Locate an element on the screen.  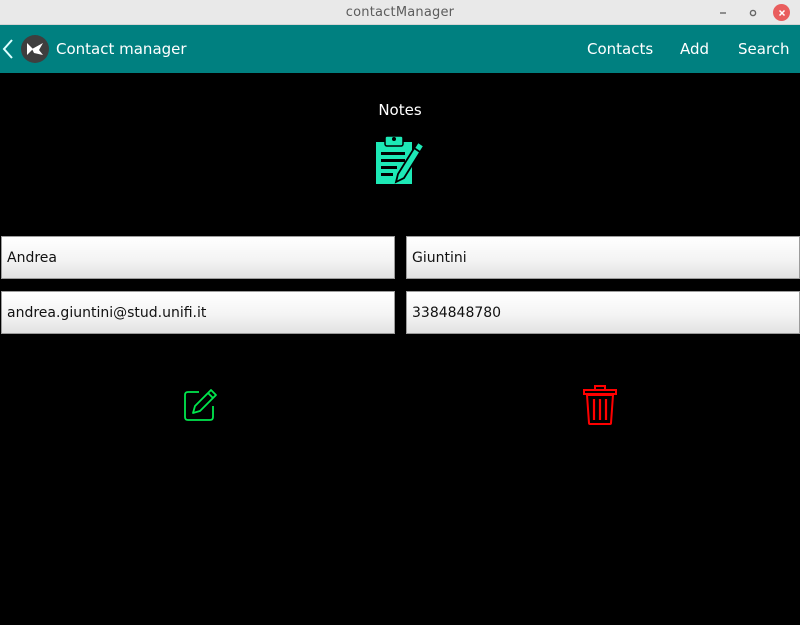
close-button is located at coordinates (781, 12).